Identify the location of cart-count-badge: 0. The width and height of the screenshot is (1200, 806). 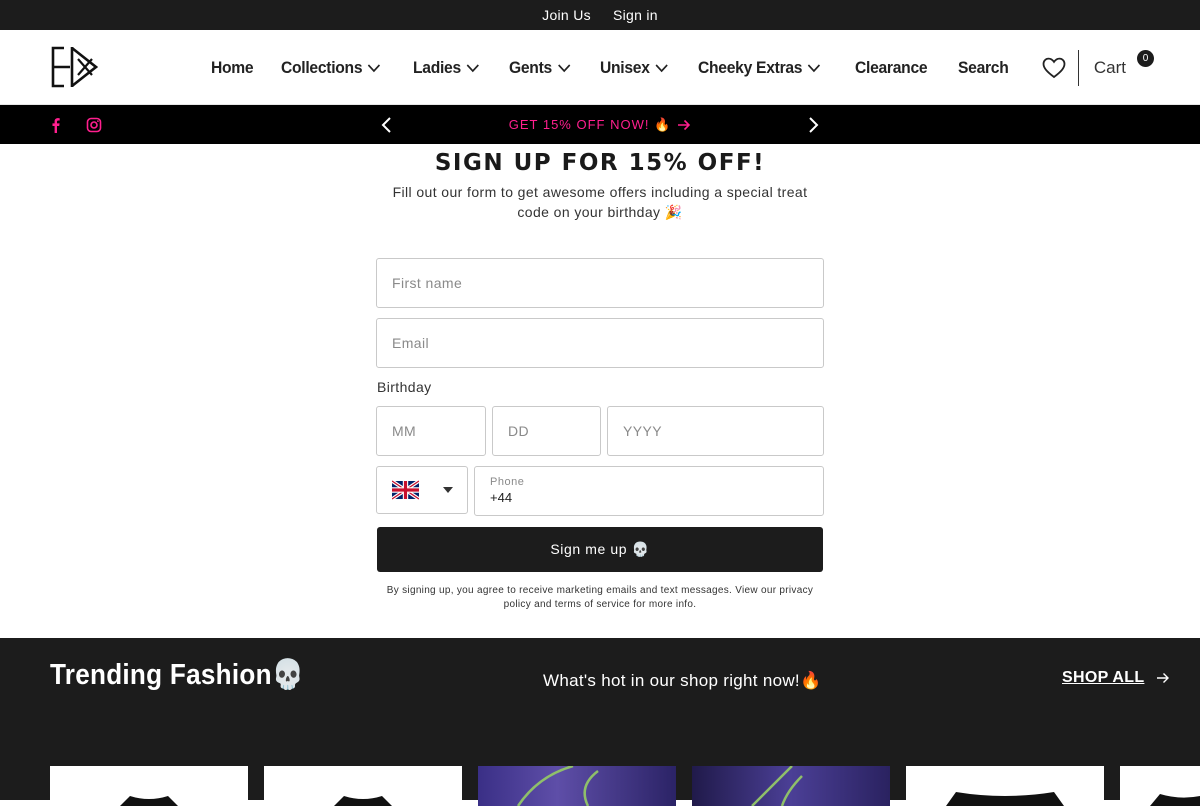
(1145, 58).